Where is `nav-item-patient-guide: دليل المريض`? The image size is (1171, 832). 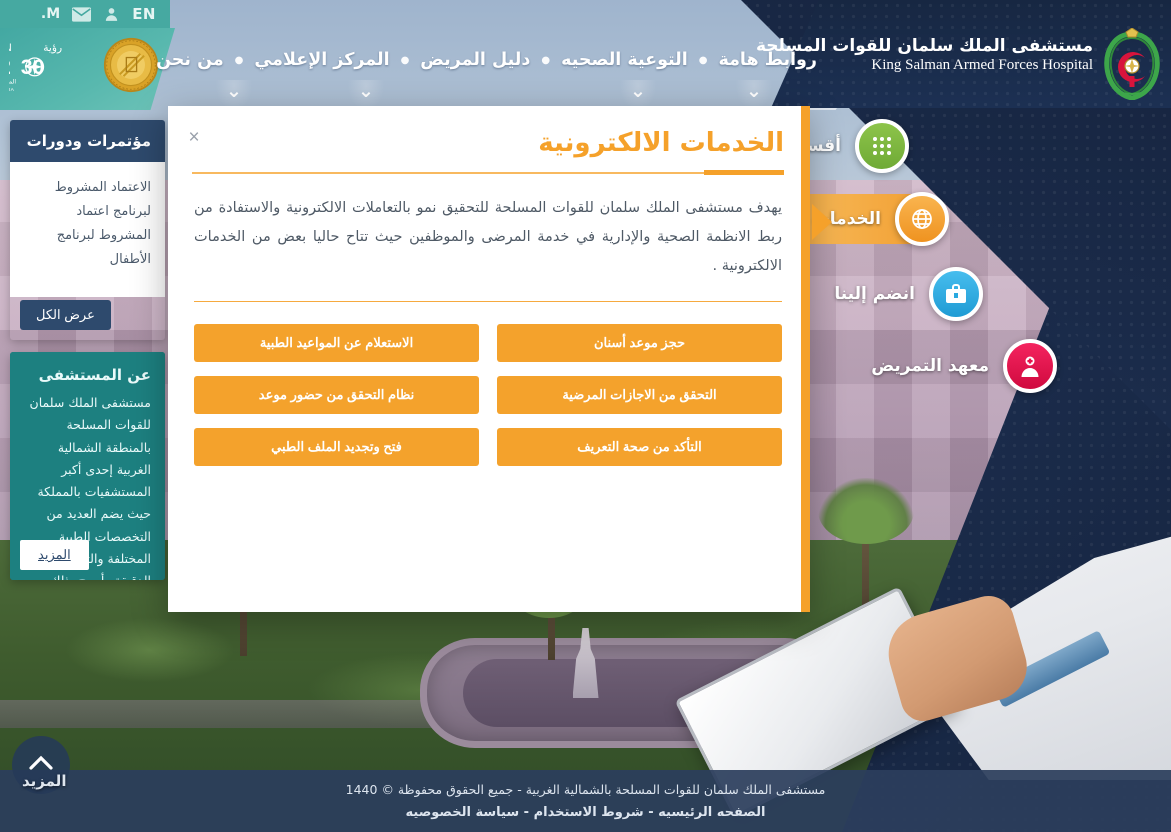 nav-item-patient-guide: دليل المريض is located at coordinates (475, 60).